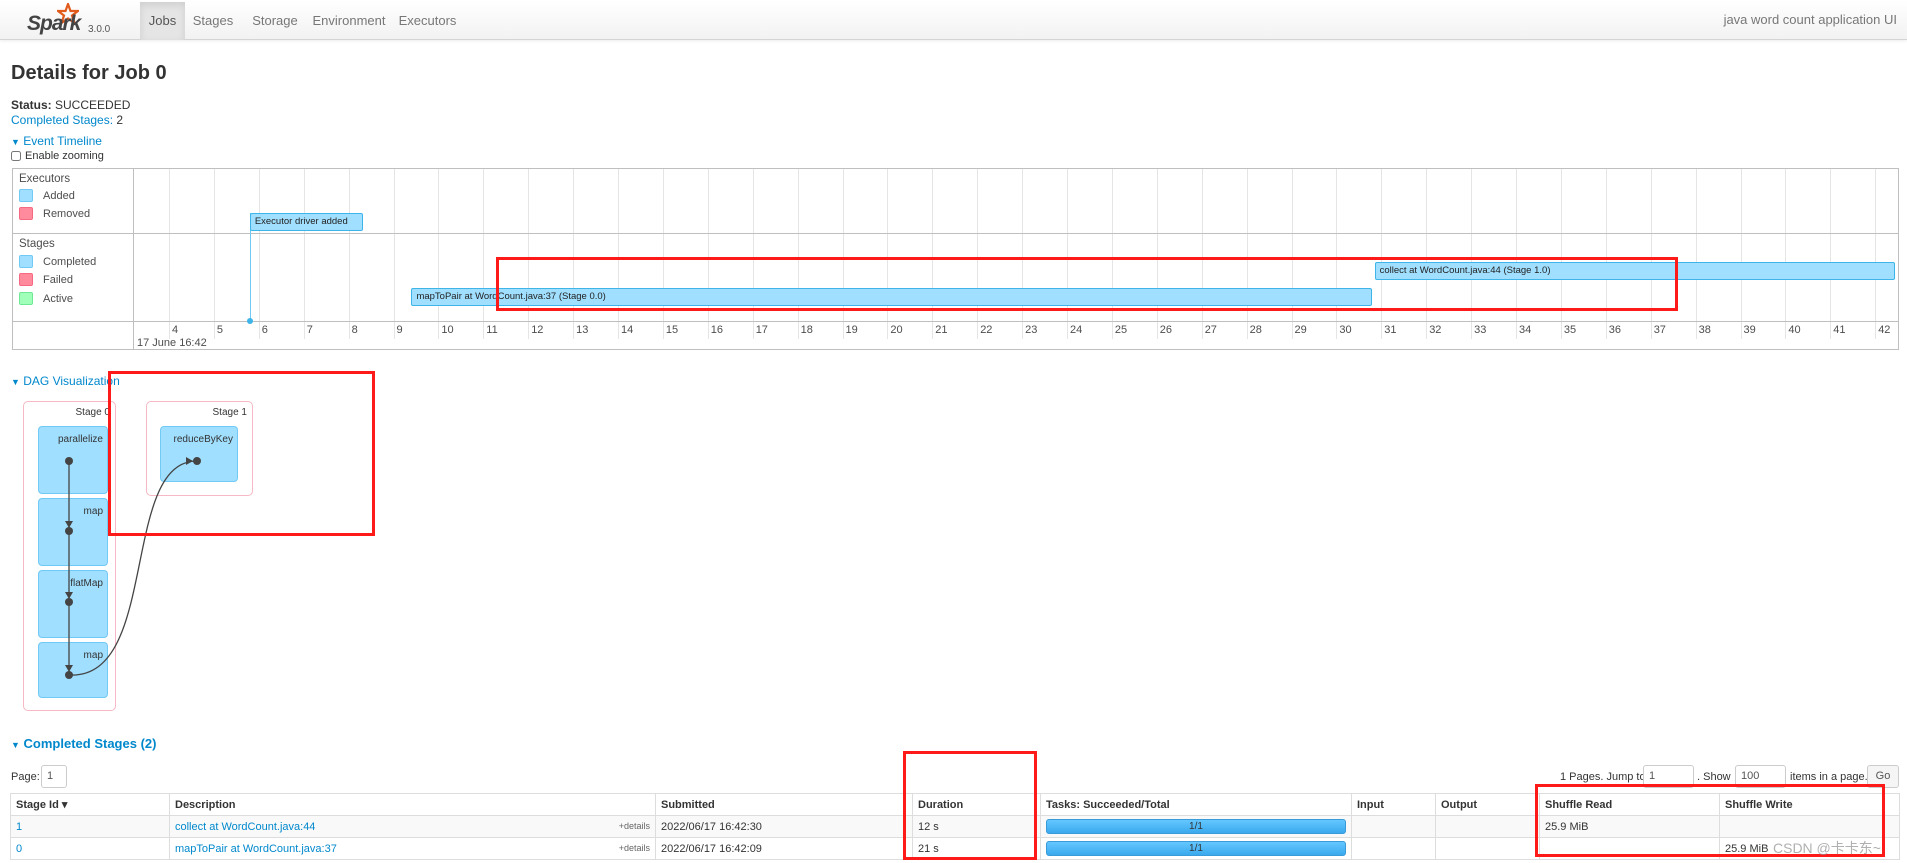  Describe the element at coordinates (90, 848) in the screenshot. I see `stage-id: 0` at that location.